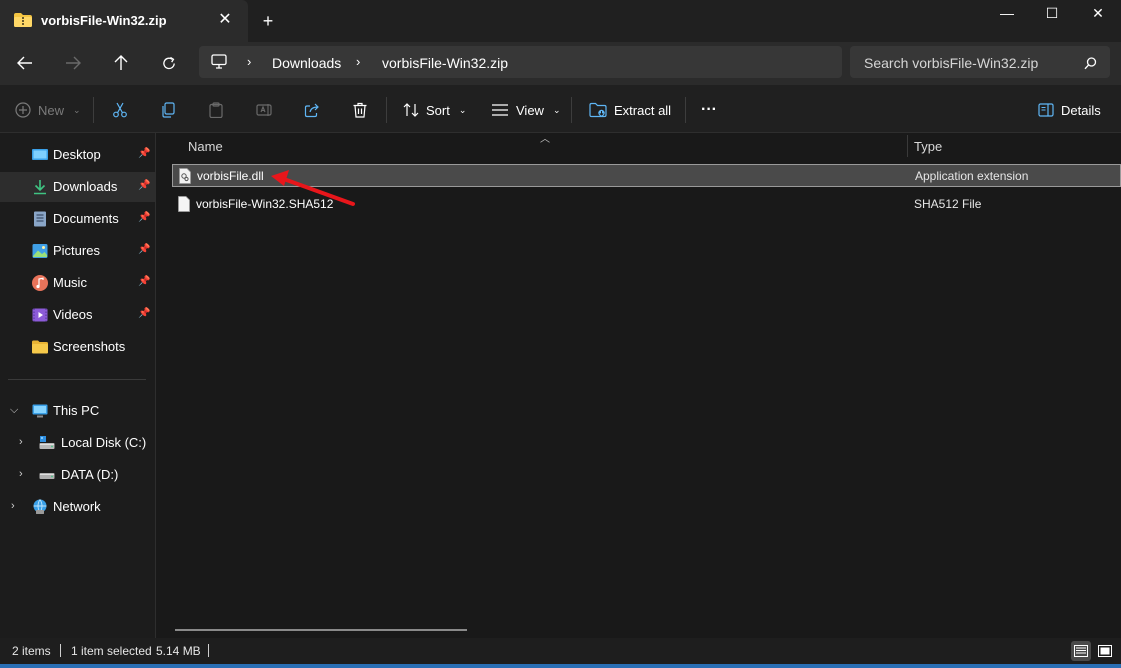 This screenshot has height=668, width=1121. I want to click on chevron-down-icon: ⌵, so click(14, 410).